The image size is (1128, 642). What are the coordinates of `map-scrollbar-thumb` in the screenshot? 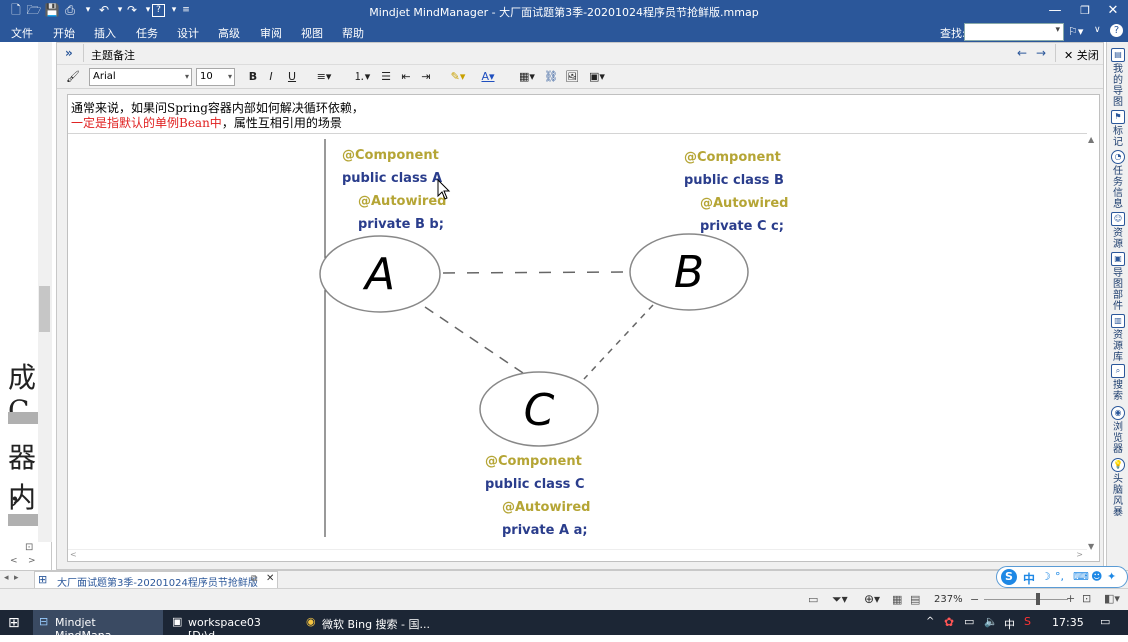 It's located at (44, 309).